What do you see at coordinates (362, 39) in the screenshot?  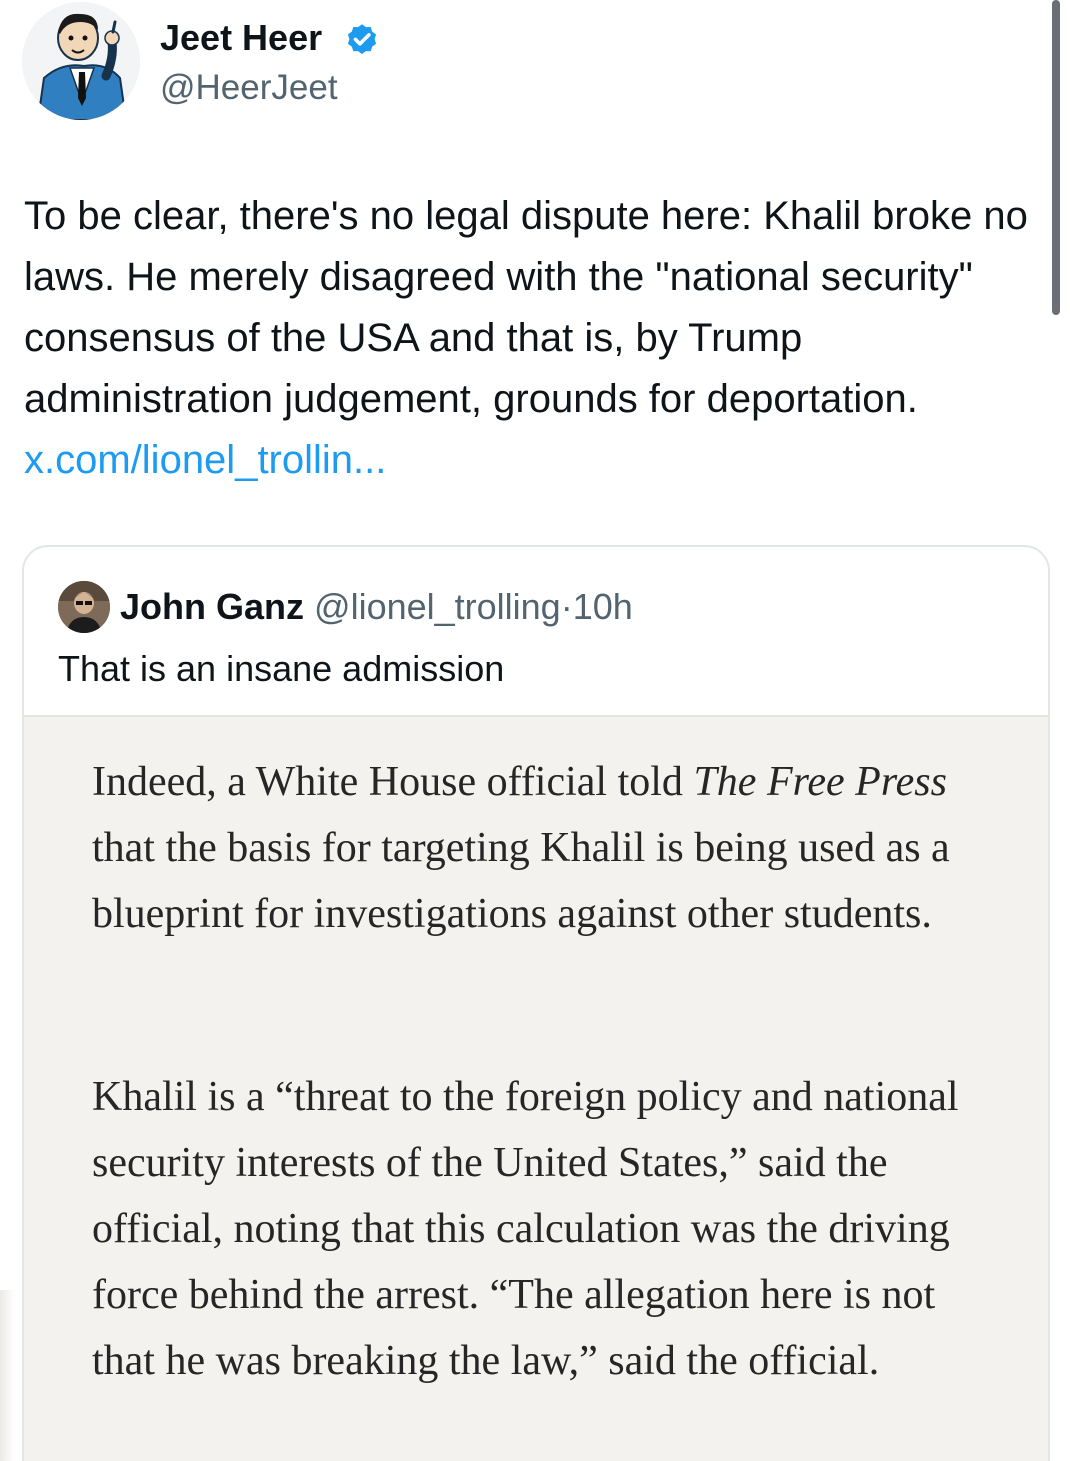 I see `verified-badge-icon` at bounding box center [362, 39].